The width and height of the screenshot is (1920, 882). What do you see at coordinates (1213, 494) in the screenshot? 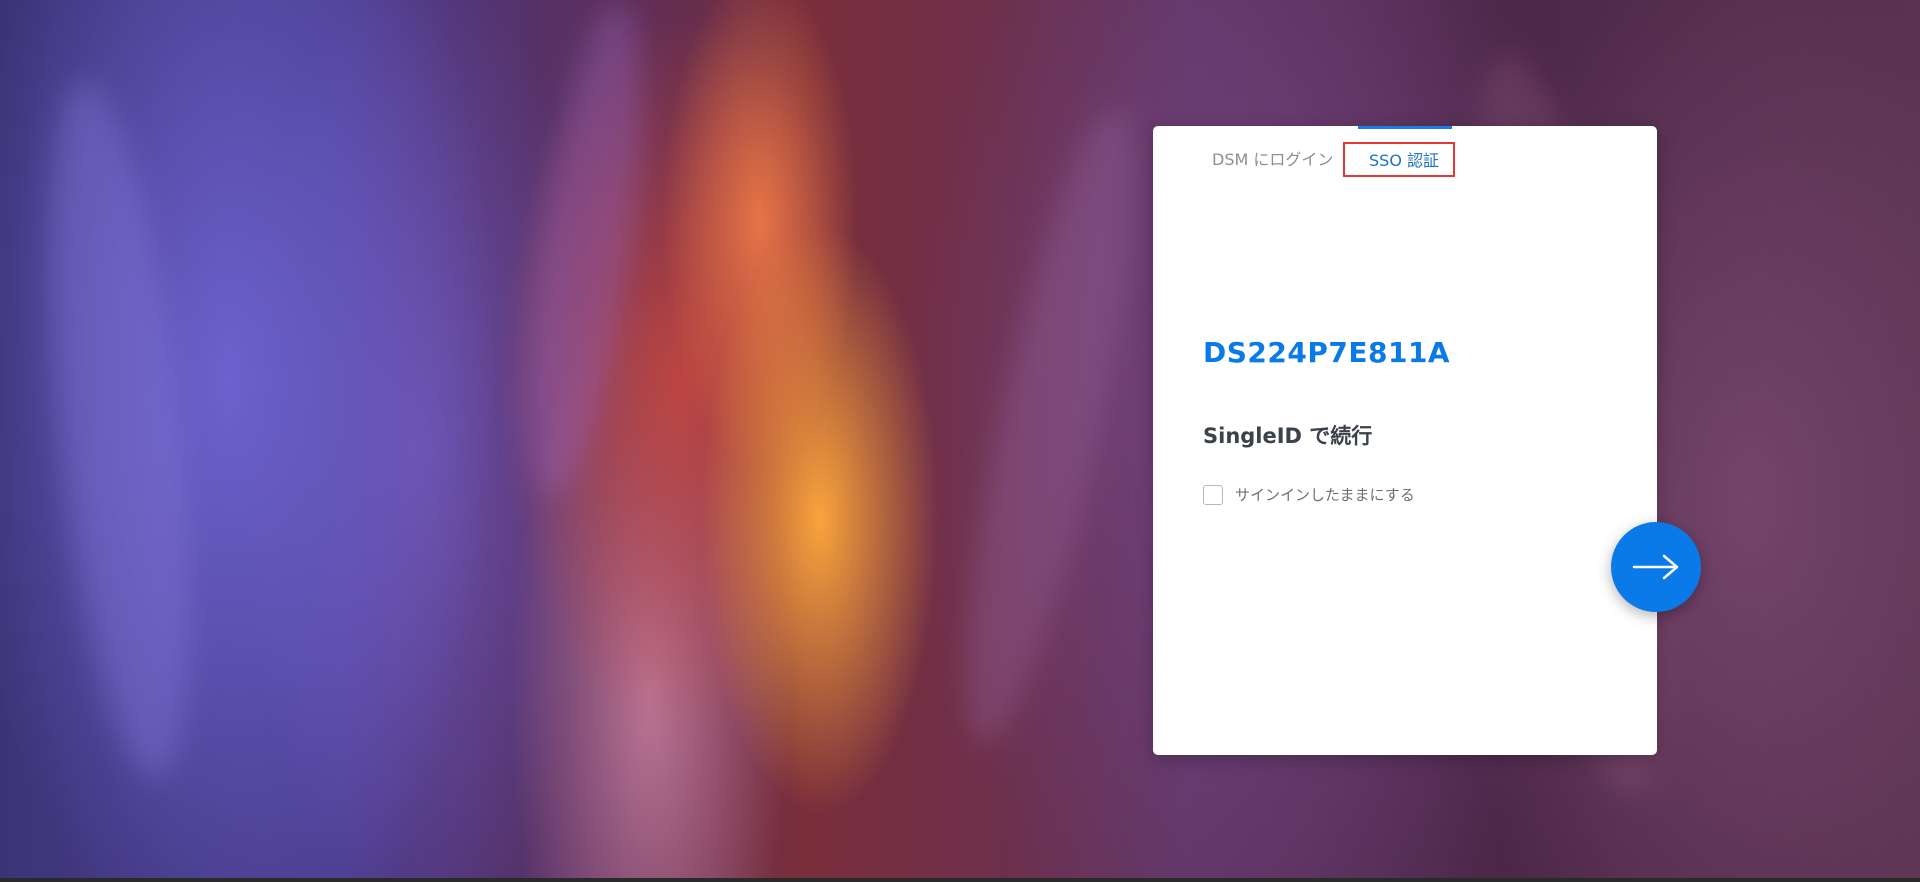
I see `stay-signed-in-checkbox` at bounding box center [1213, 494].